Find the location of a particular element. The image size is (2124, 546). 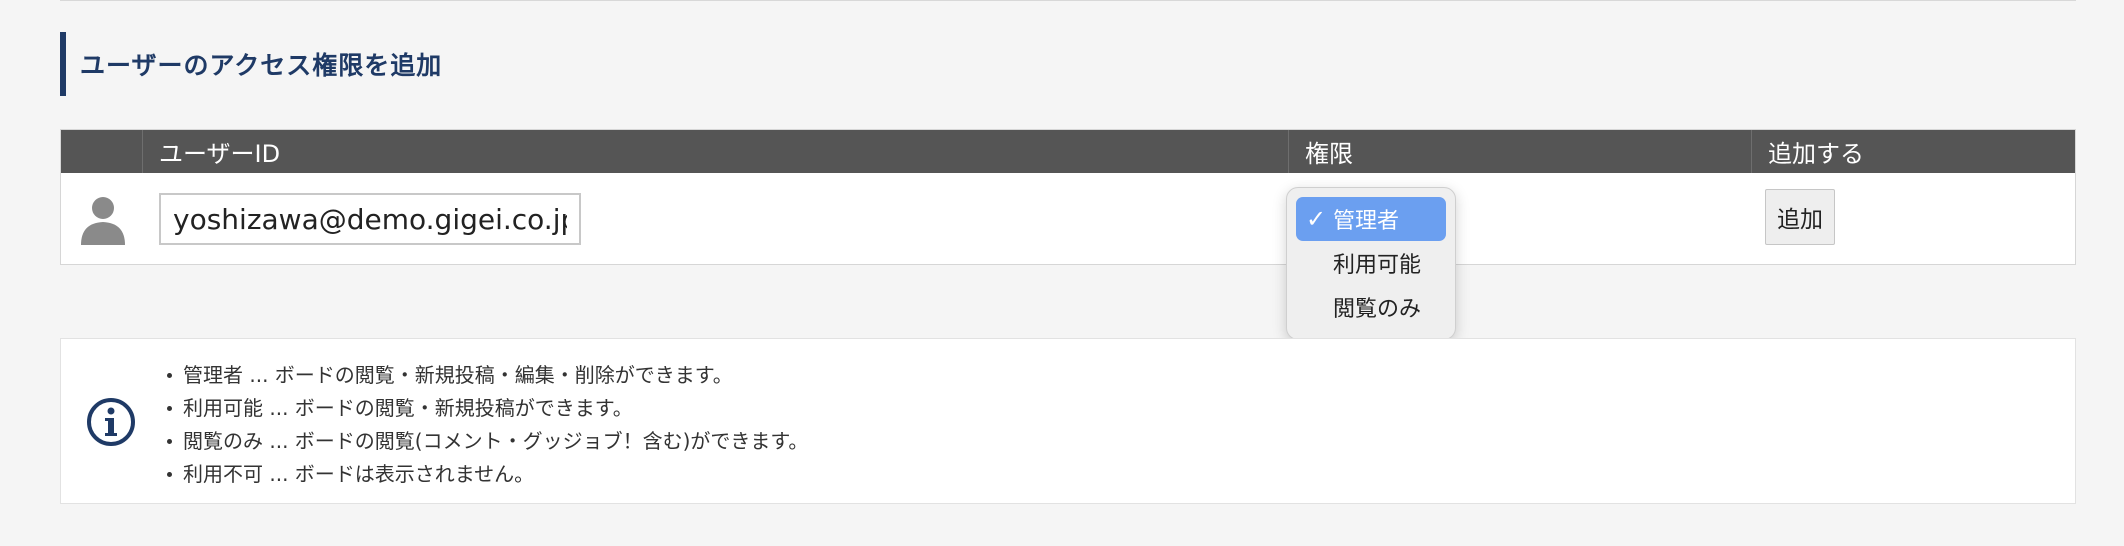

permission-option-view-only: 閲覧のみ is located at coordinates (1371, 307).